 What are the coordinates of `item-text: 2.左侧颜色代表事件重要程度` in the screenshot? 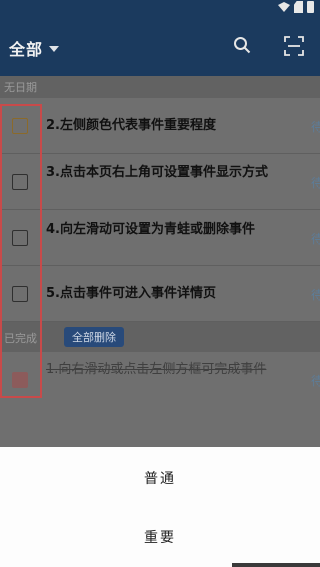 It's located at (131, 125).